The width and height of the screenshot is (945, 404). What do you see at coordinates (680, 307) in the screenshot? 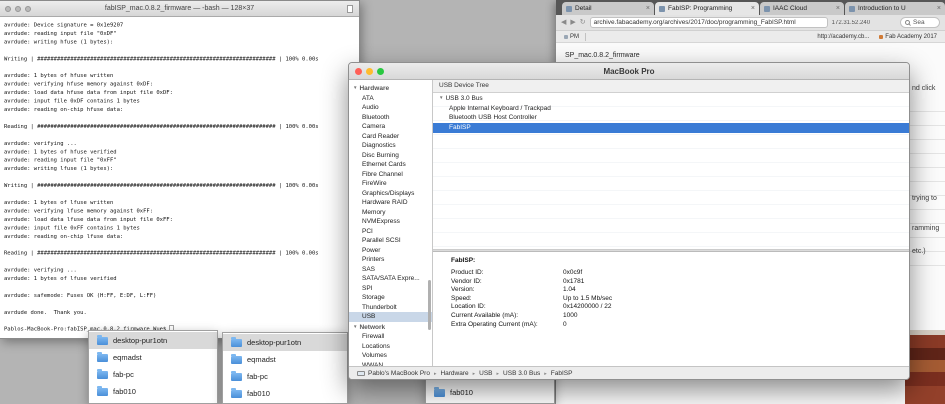
I see `detail-row: Location ID: 0x14200000 / 22` at bounding box center [680, 307].